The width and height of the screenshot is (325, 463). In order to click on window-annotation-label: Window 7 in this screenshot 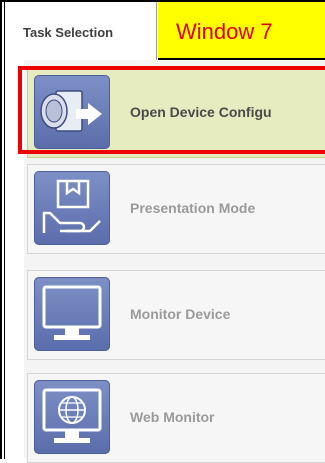, I will do `click(241, 31)`.